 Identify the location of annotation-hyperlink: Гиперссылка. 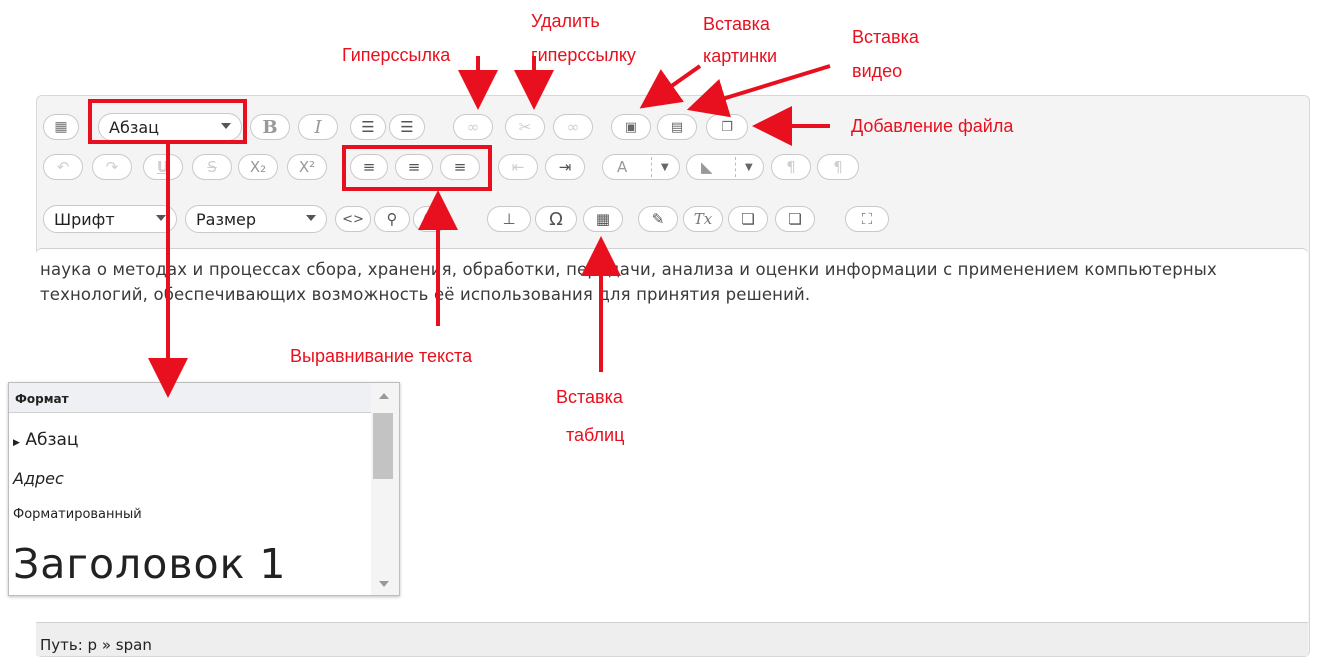
(396, 55).